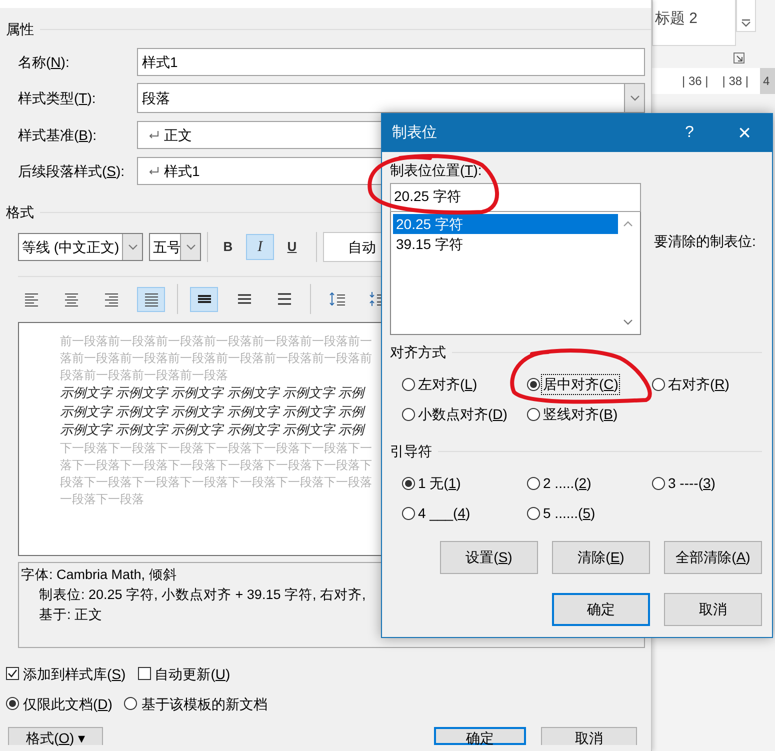  I want to click on section-title: 引导符, so click(411, 451).